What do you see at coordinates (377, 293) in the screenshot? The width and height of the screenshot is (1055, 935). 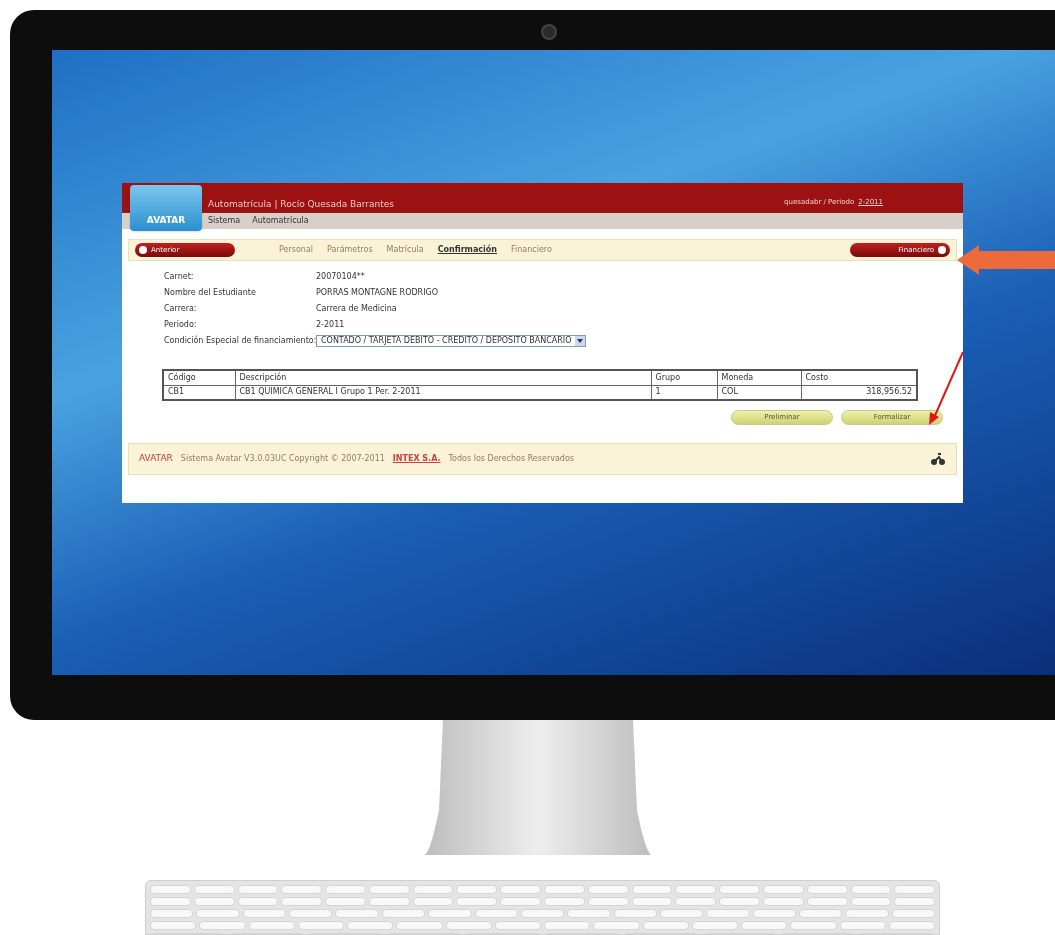 I see `field-value: PORRAS MONTAGNE RODRIGO` at bounding box center [377, 293].